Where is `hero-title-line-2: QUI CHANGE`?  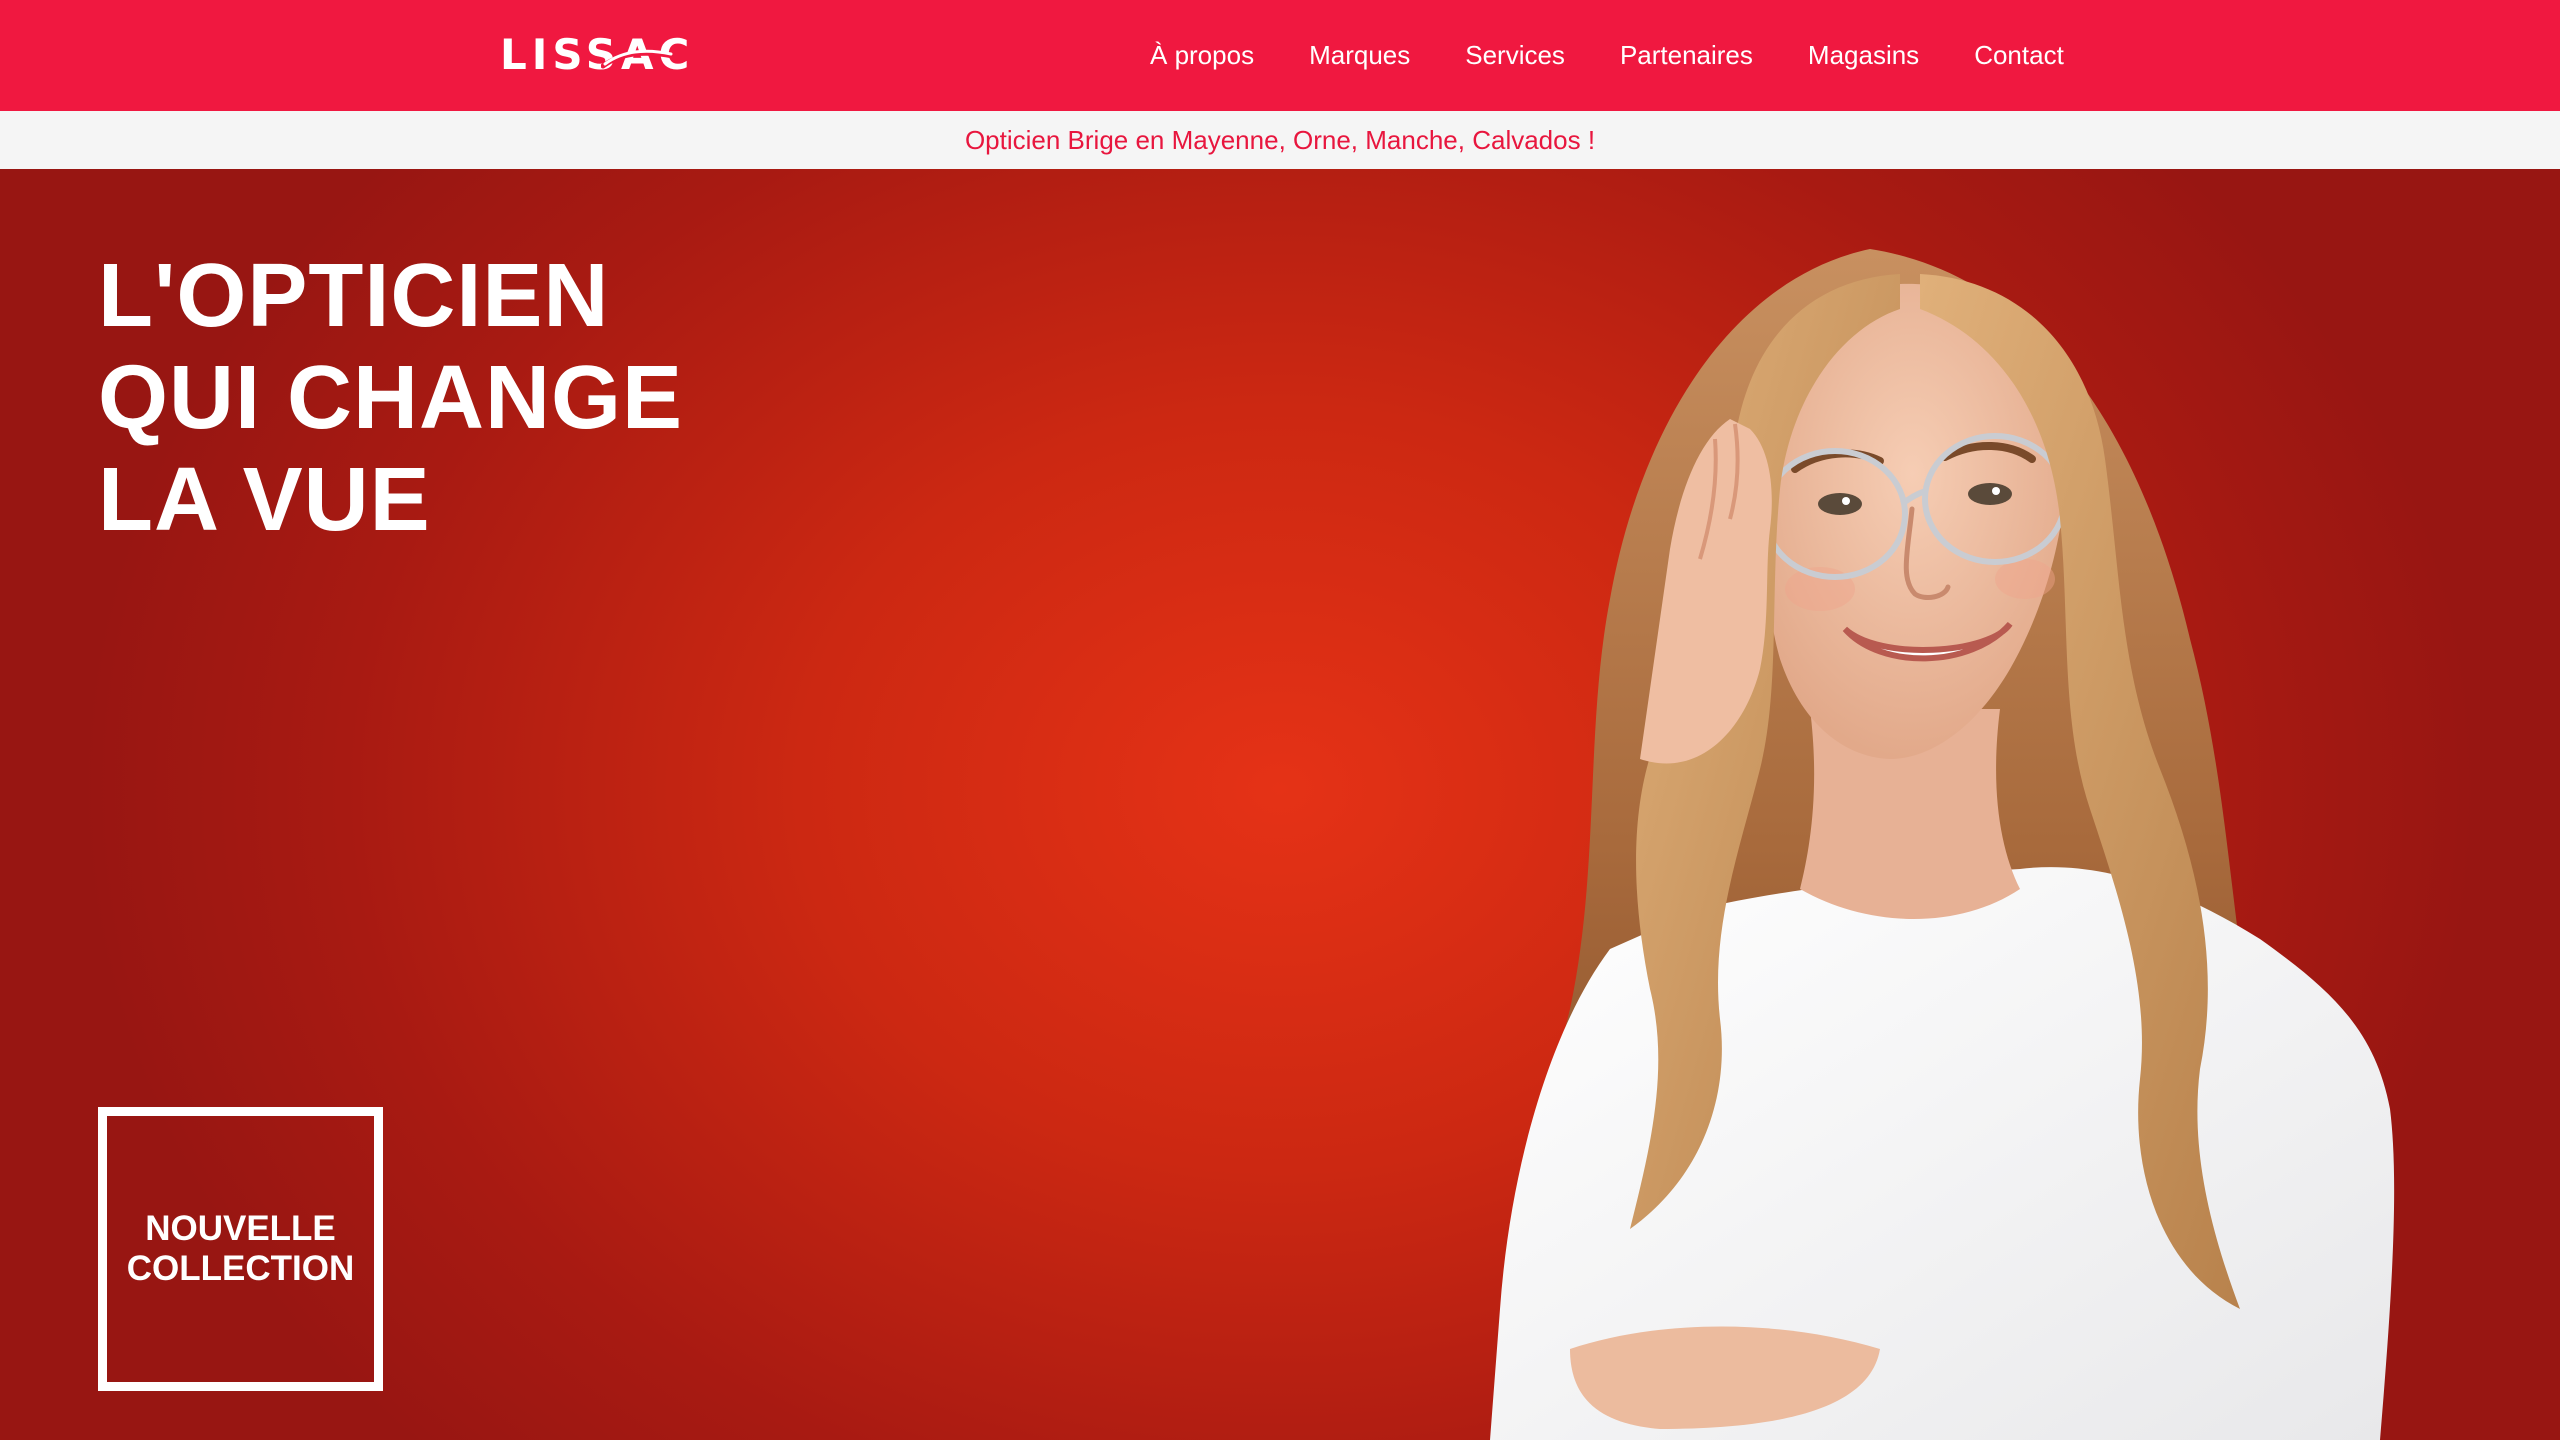 hero-title-line-2: QUI CHANGE is located at coordinates (391, 398).